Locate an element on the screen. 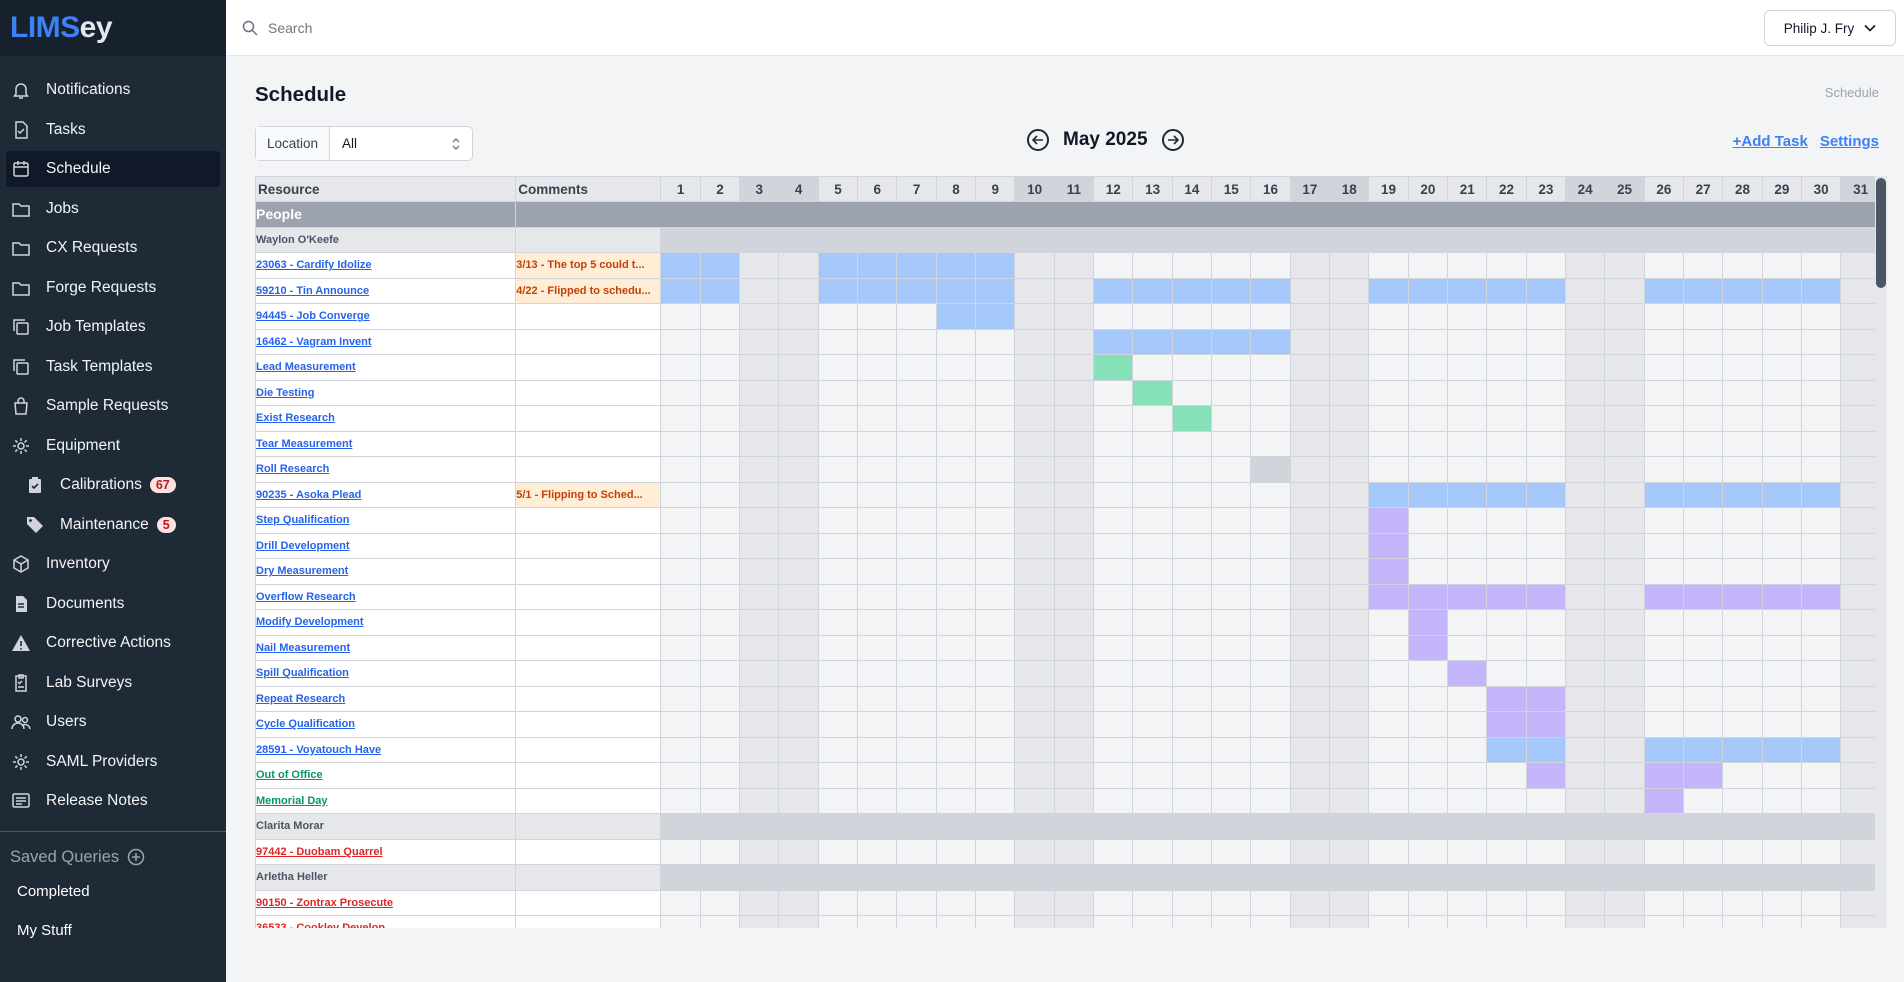 The height and width of the screenshot is (982, 1904). resource-link: Exist Research is located at coordinates (296, 418).